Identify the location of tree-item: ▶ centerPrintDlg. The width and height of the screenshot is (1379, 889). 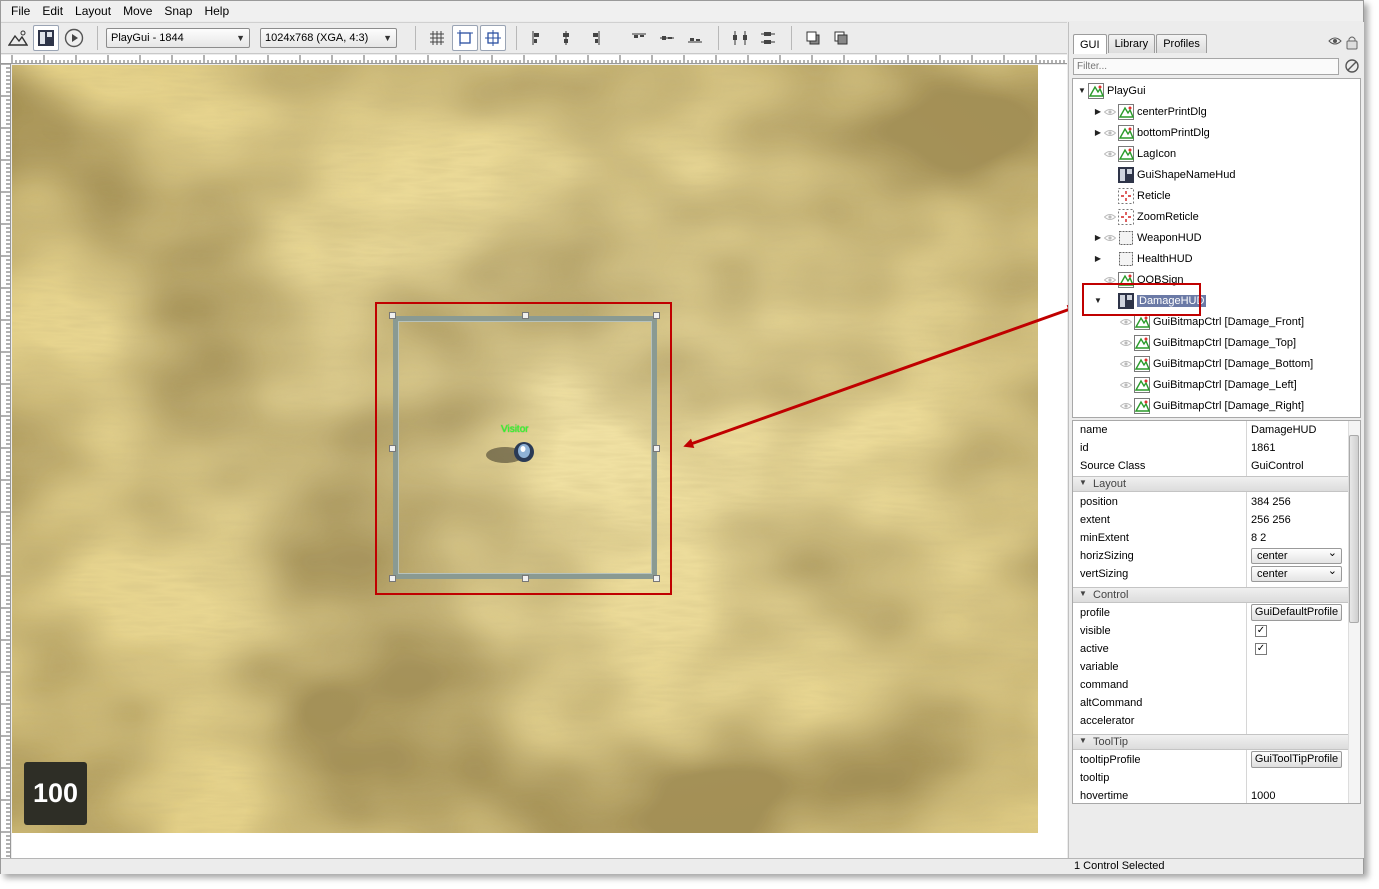
(1150, 111).